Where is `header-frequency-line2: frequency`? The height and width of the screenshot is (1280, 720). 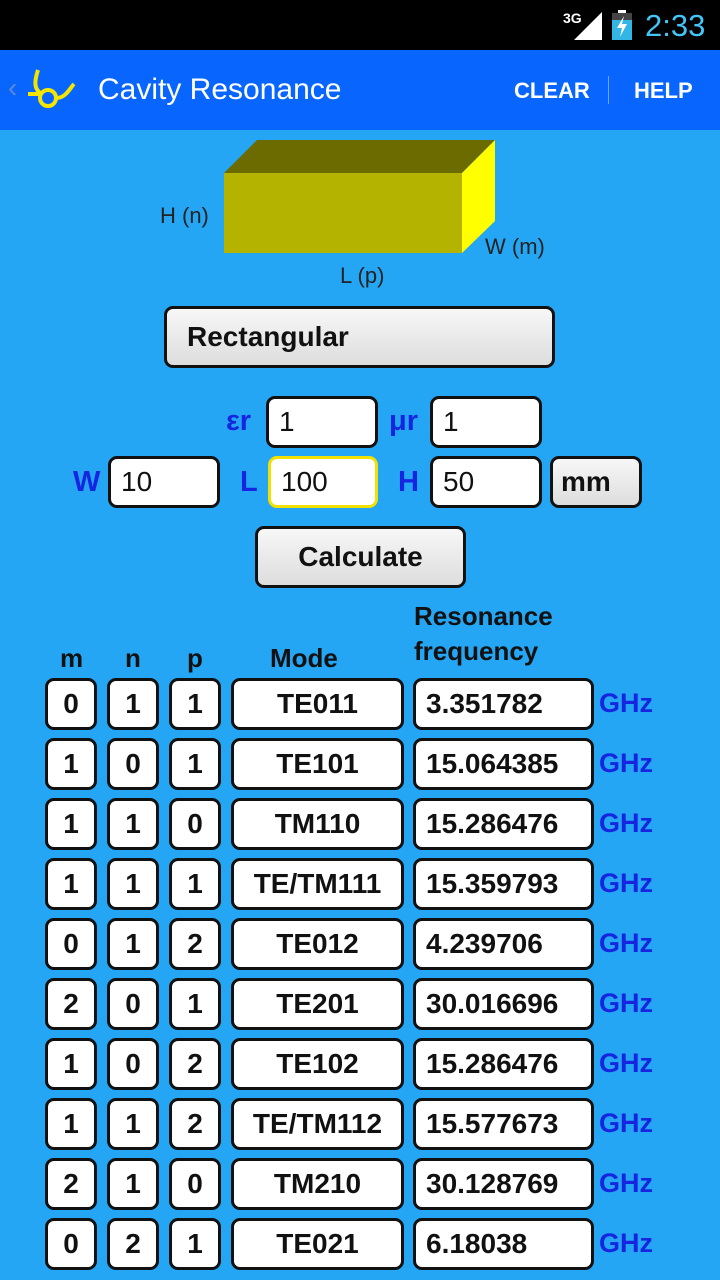
header-frequency-line2: frequency is located at coordinates (476, 651).